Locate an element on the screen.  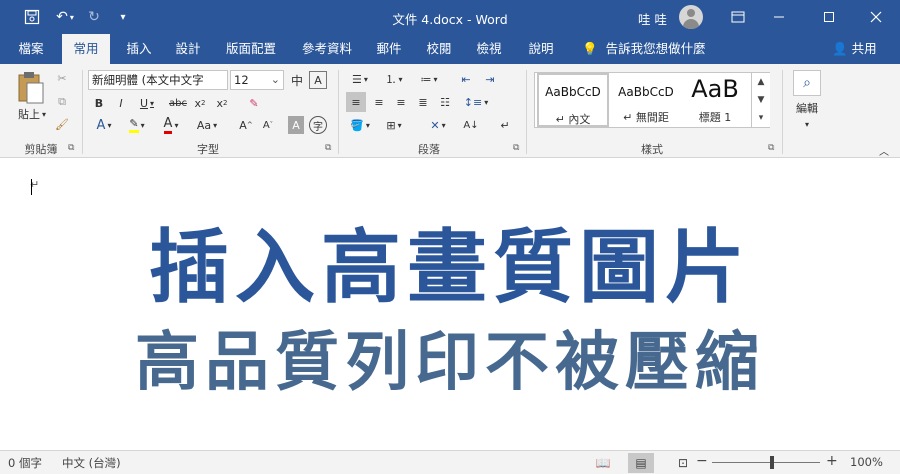
shading-icon: 🪣 ▾ is located at coordinates (360, 125).